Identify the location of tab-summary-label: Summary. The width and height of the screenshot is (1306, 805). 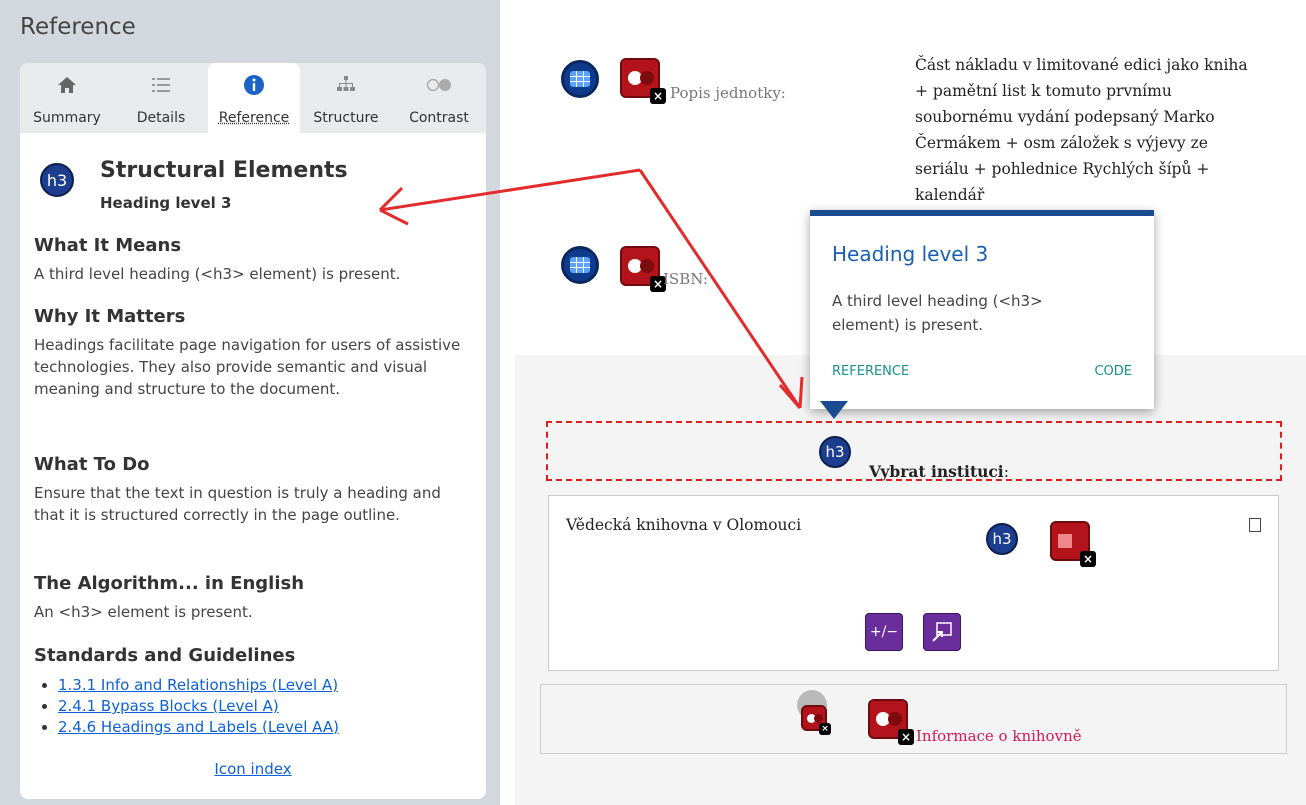
(67, 118).